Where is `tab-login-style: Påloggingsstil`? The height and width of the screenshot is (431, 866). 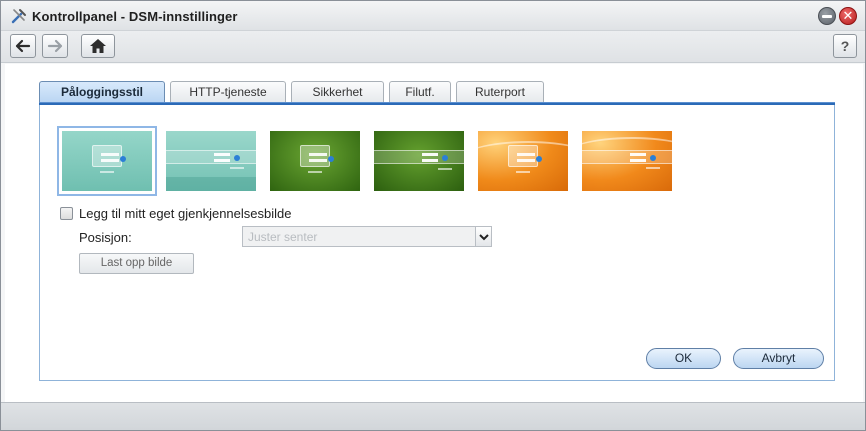
tab-login-style: Påloggingsstil is located at coordinates (102, 92).